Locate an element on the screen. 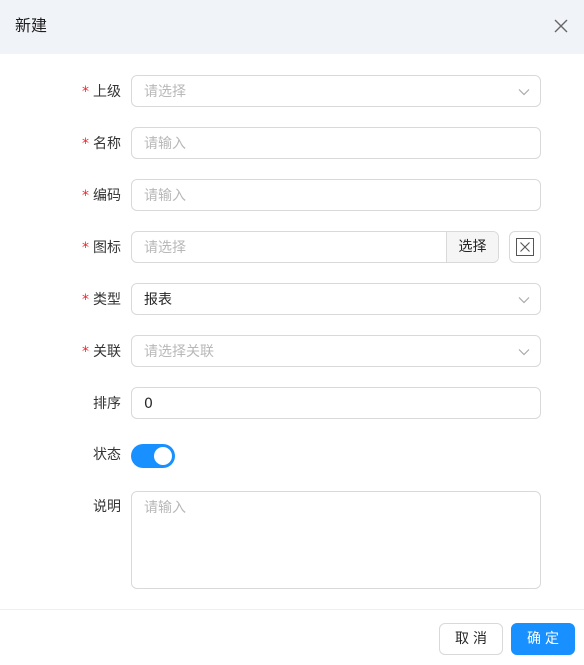 The width and height of the screenshot is (584, 665). description-textarea: 请输入 is located at coordinates (336, 540).